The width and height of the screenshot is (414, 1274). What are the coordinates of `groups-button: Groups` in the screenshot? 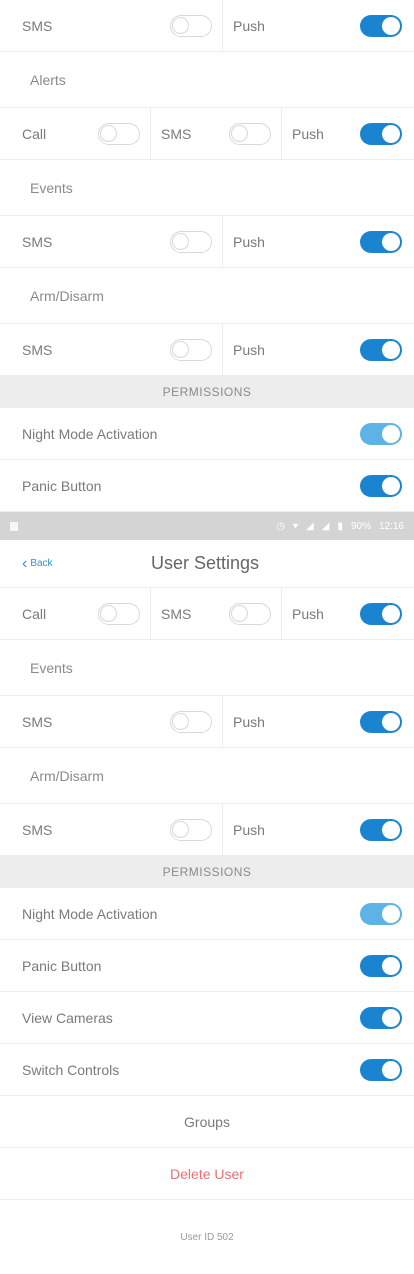 It's located at (207, 1122).